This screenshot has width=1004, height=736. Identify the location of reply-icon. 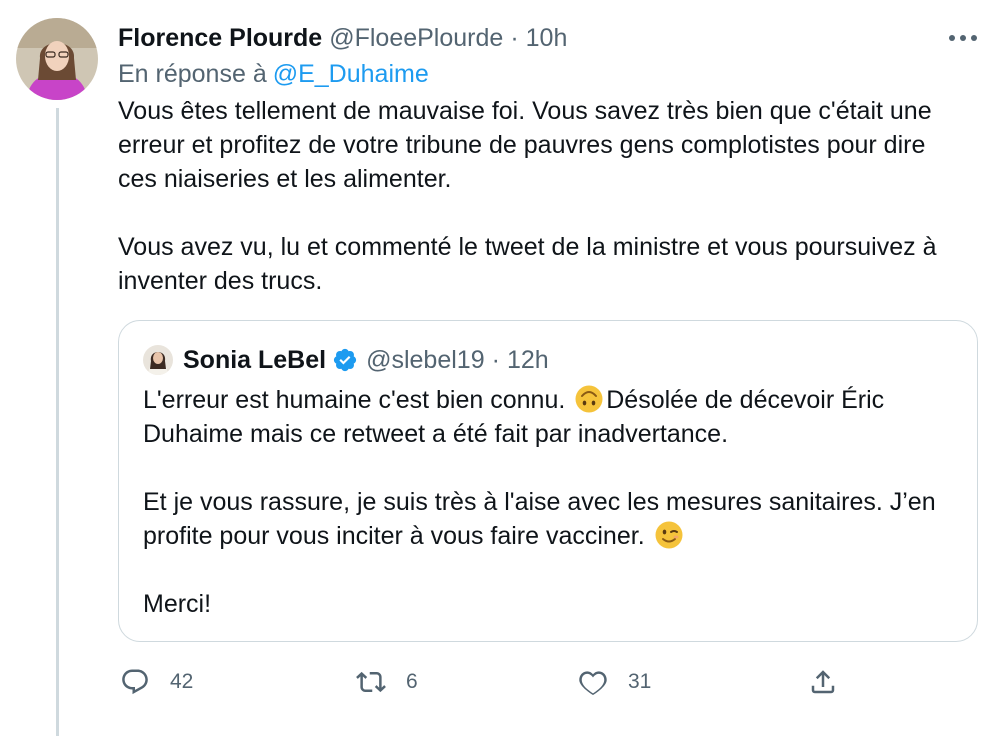
(135, 682).